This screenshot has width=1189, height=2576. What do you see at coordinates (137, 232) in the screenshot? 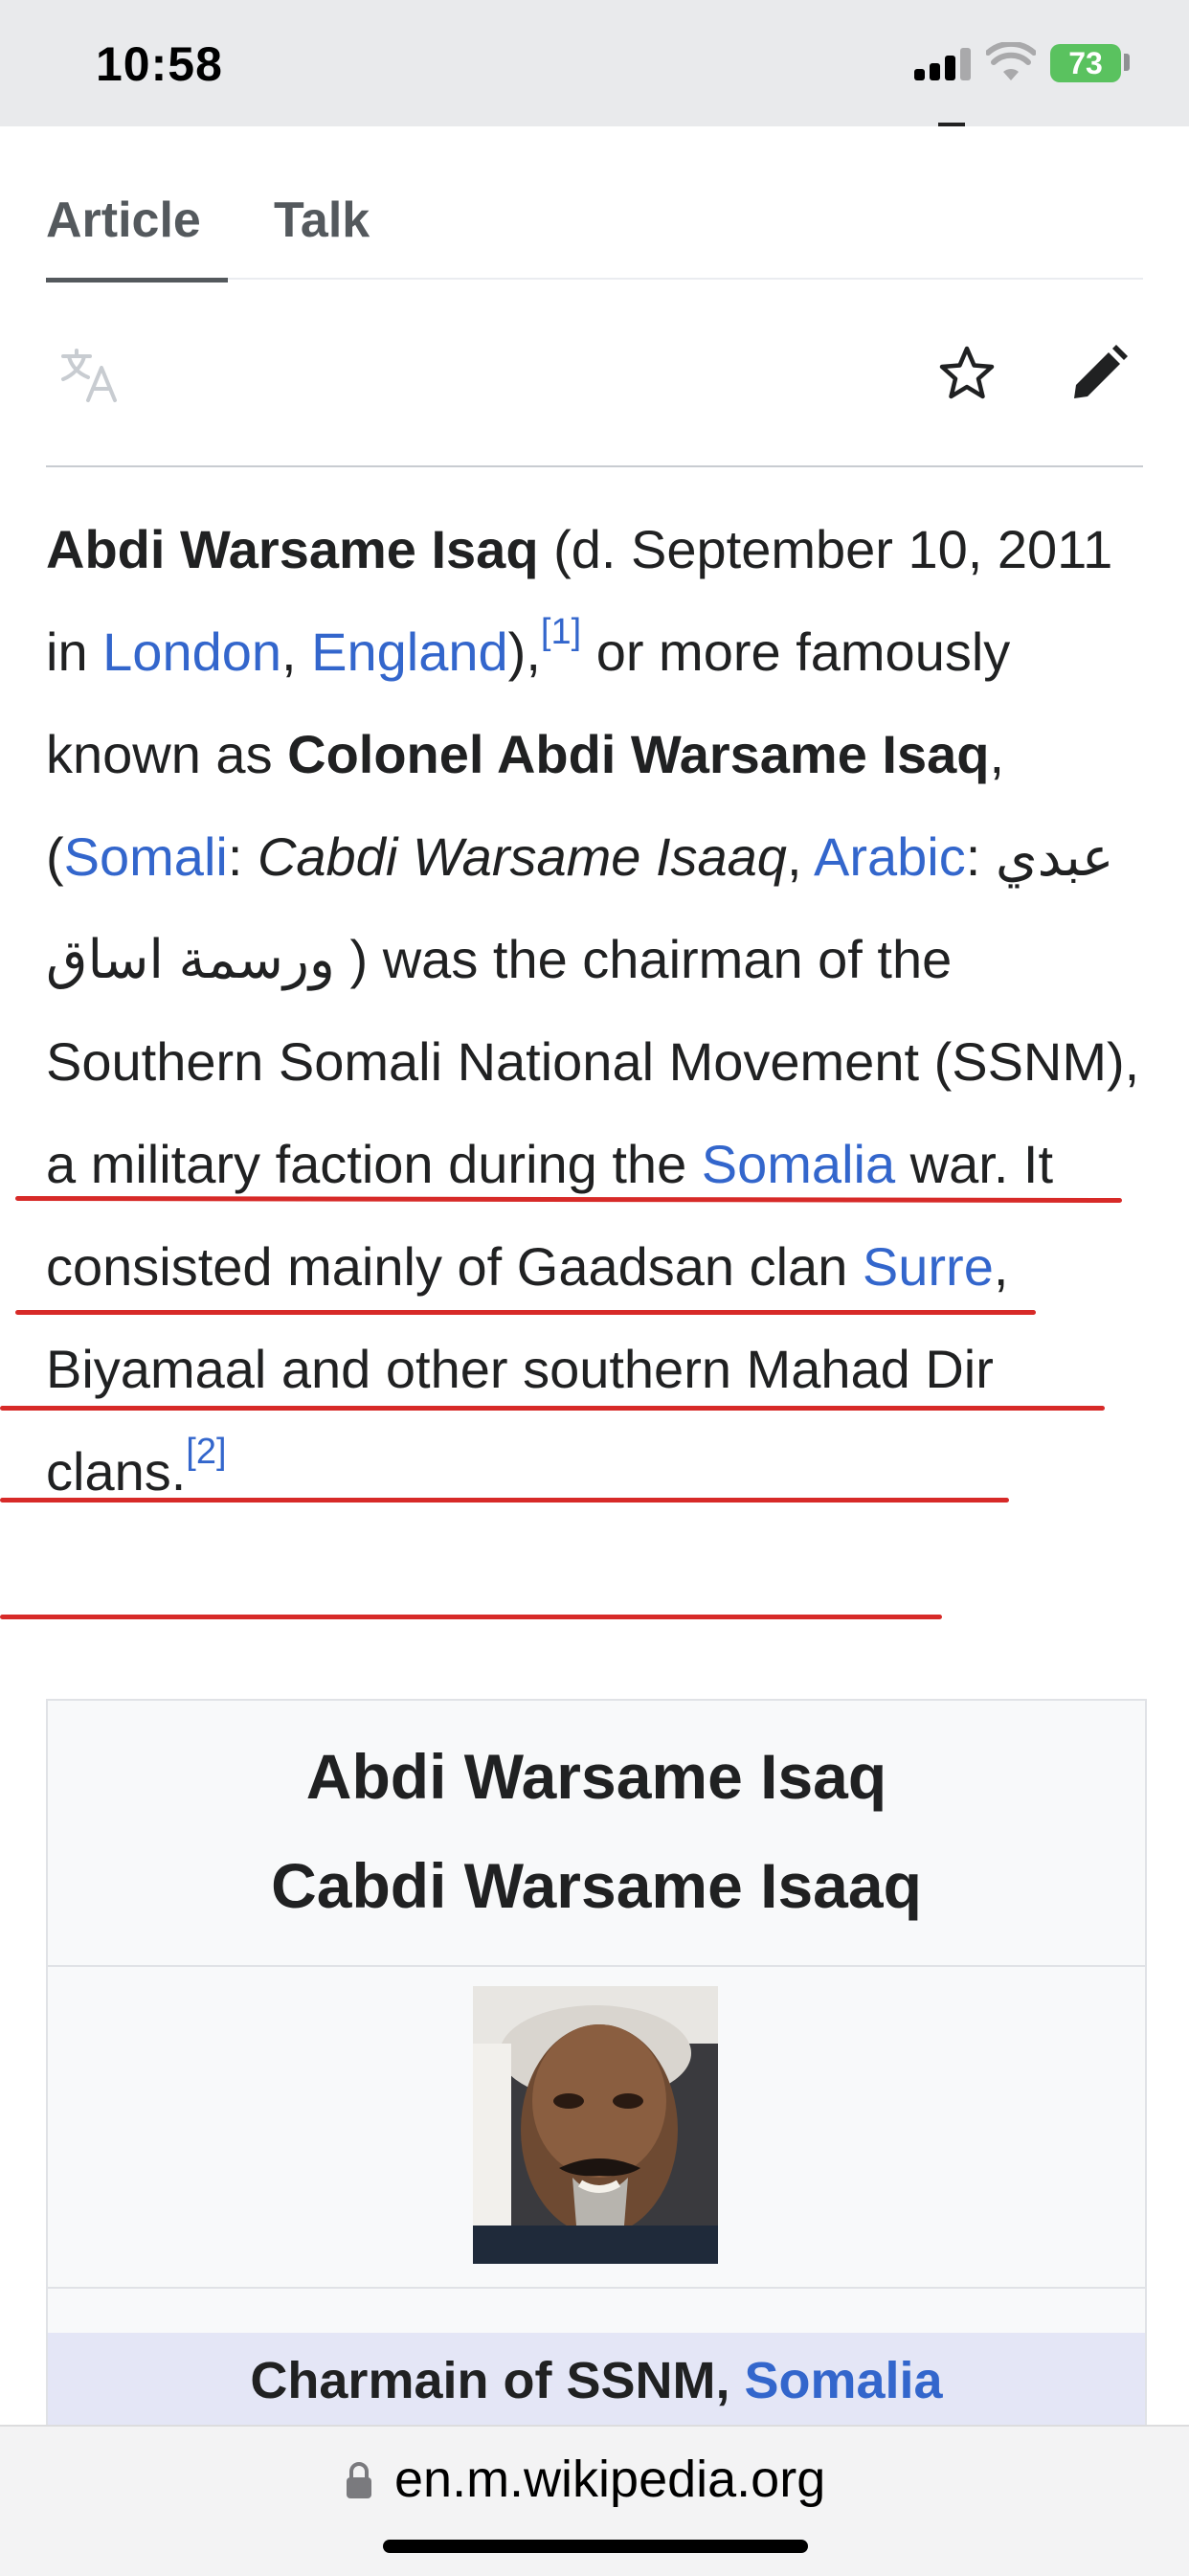
I see `tab-article: Article` at bounding box center [137, 232].